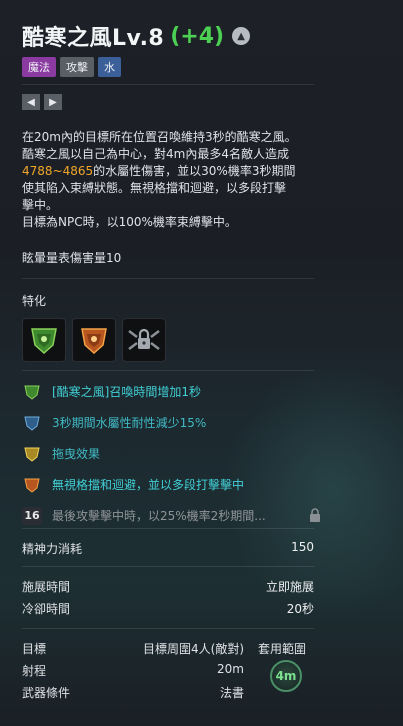 The height and width of the screenshot is (726, 403). Describe the element at coordinates (193, 649) in the screenshot. I see `target-value: 目標周圍4人(敵對)` at that location.